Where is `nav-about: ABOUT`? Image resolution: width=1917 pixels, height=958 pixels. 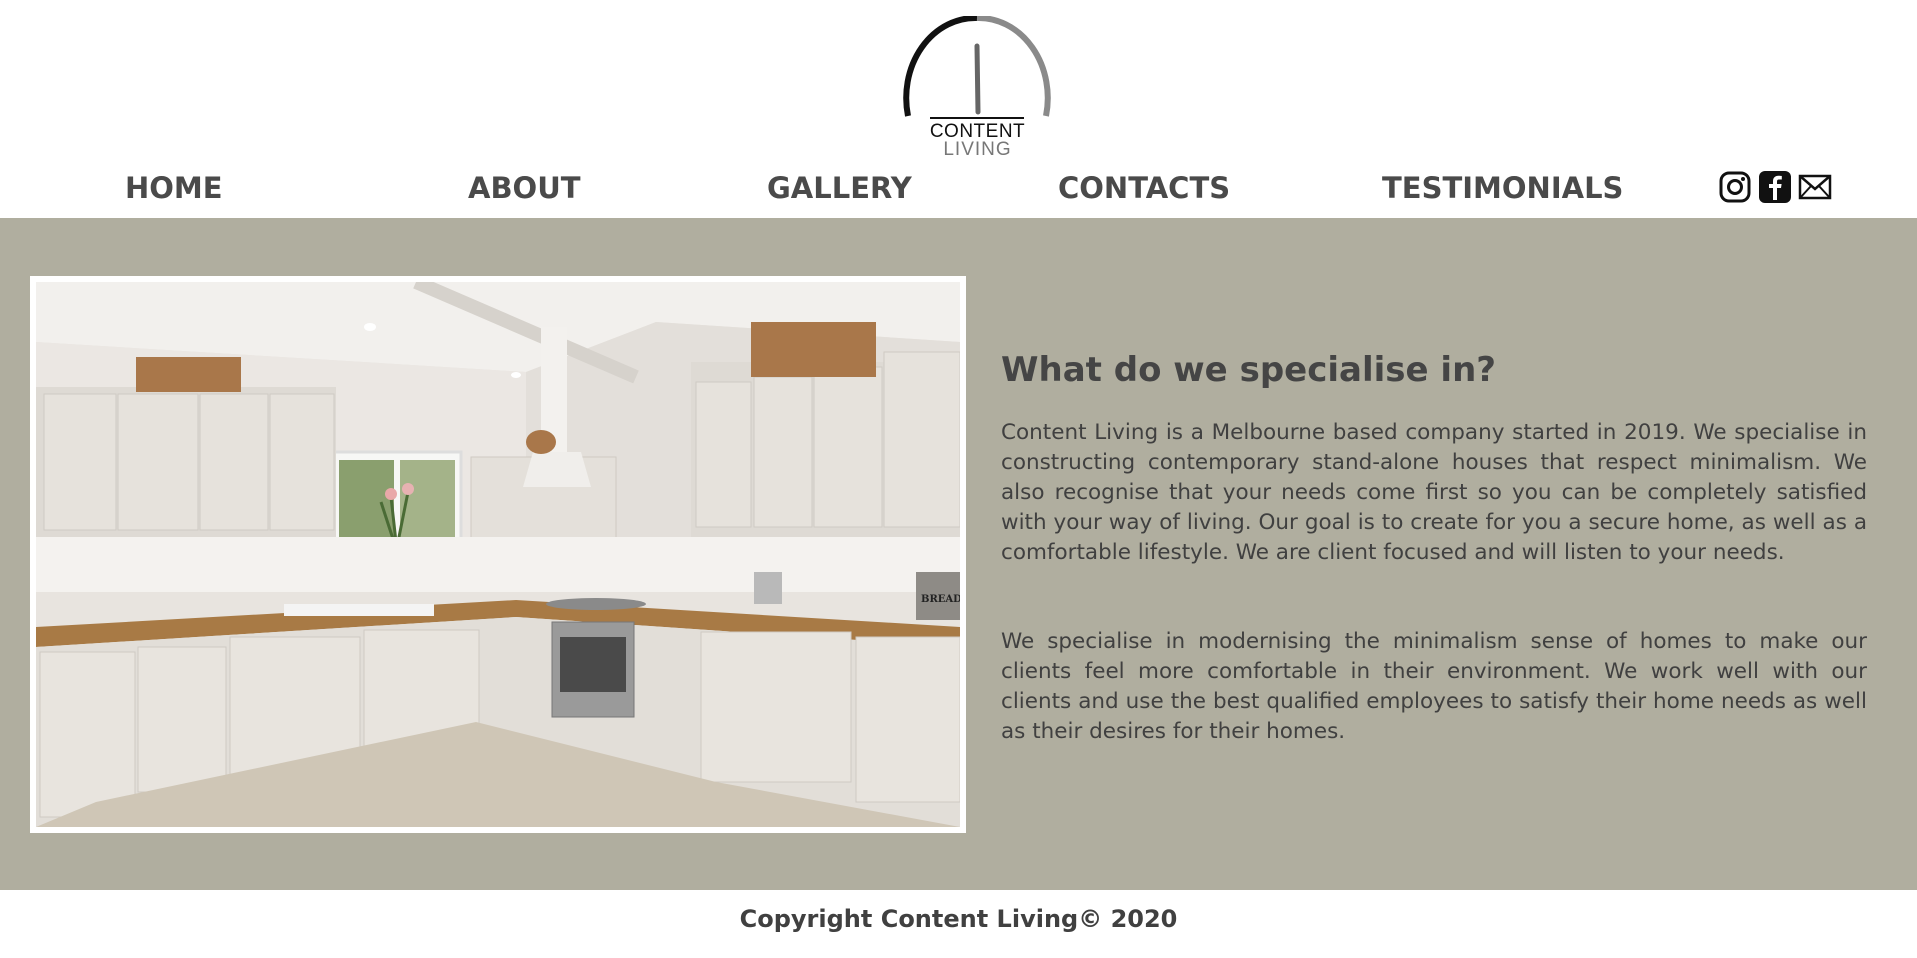 nav-about: ABOUT is located at coordinates (524, 188).